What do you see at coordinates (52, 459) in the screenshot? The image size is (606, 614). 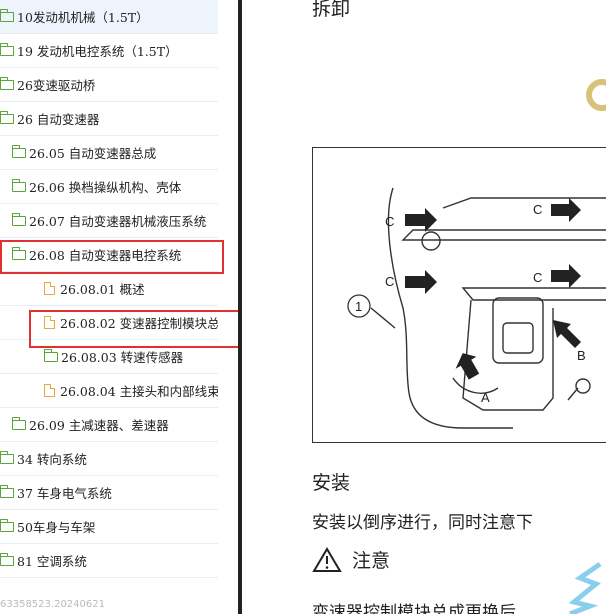 I see `tree-item-label: 34 转向系统` at bounding box center [52, 459].